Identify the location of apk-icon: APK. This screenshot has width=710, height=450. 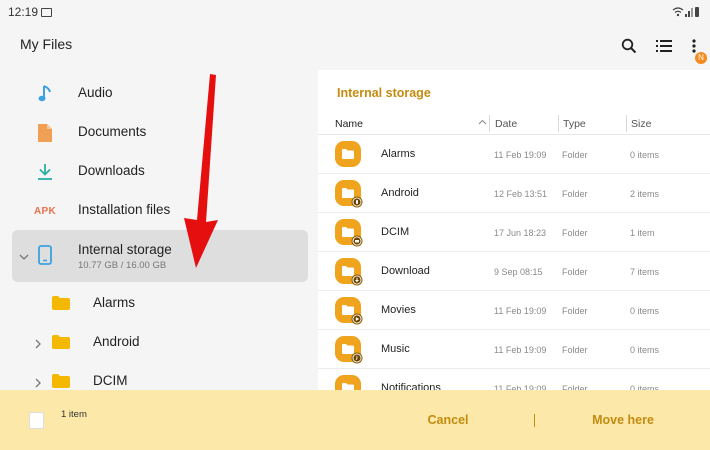
(45, 211).